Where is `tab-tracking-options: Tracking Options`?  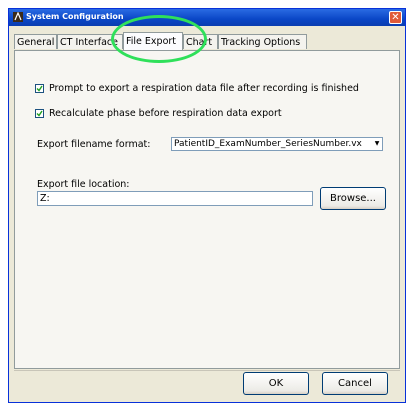
tab-tracking-options: Tracking Options is located at coordinates (262, 41).